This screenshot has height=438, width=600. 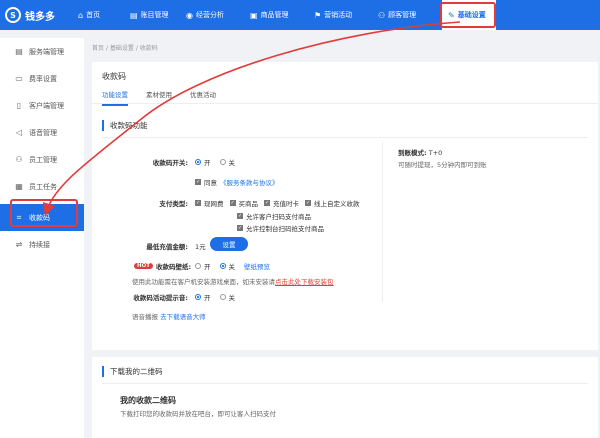 What do you see at coordinates (132, 371) in the screenshot?
I see `qrcode-section-title: 下载我的二维码` at bounding box center [132, 371].